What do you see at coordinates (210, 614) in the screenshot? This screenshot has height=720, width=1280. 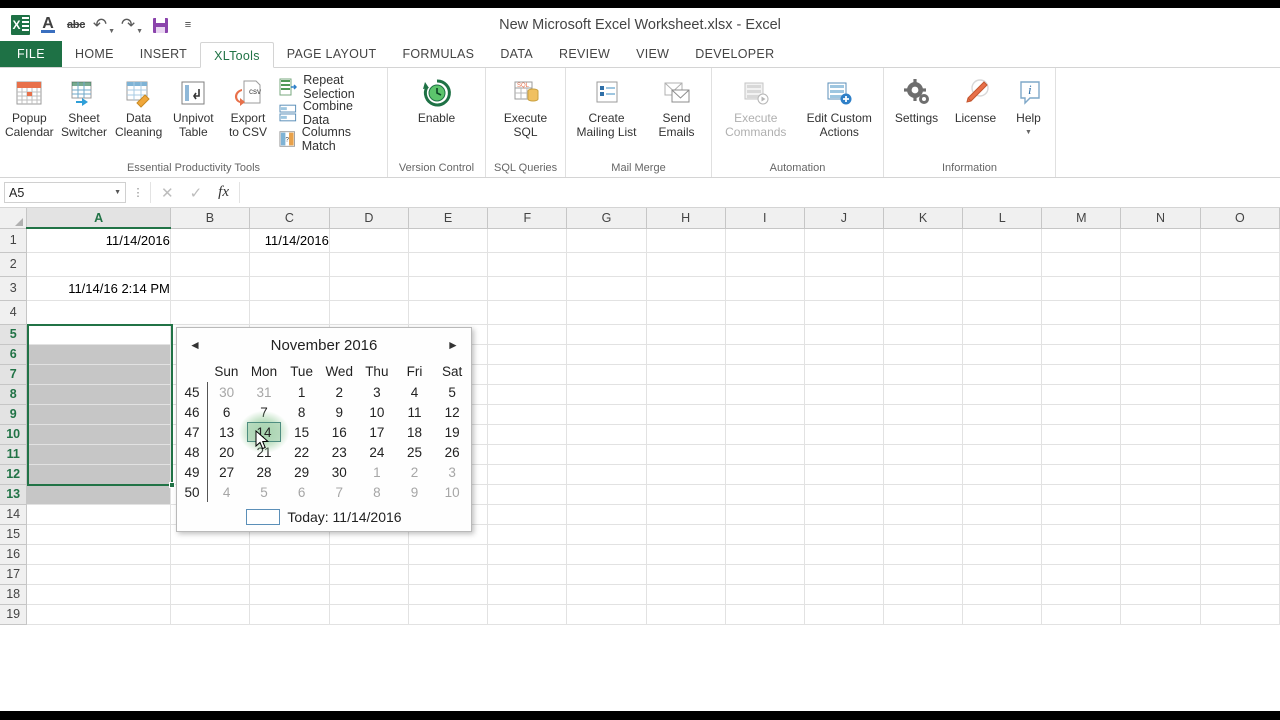 I see `cell-B19` at bounding box center [210, 614].